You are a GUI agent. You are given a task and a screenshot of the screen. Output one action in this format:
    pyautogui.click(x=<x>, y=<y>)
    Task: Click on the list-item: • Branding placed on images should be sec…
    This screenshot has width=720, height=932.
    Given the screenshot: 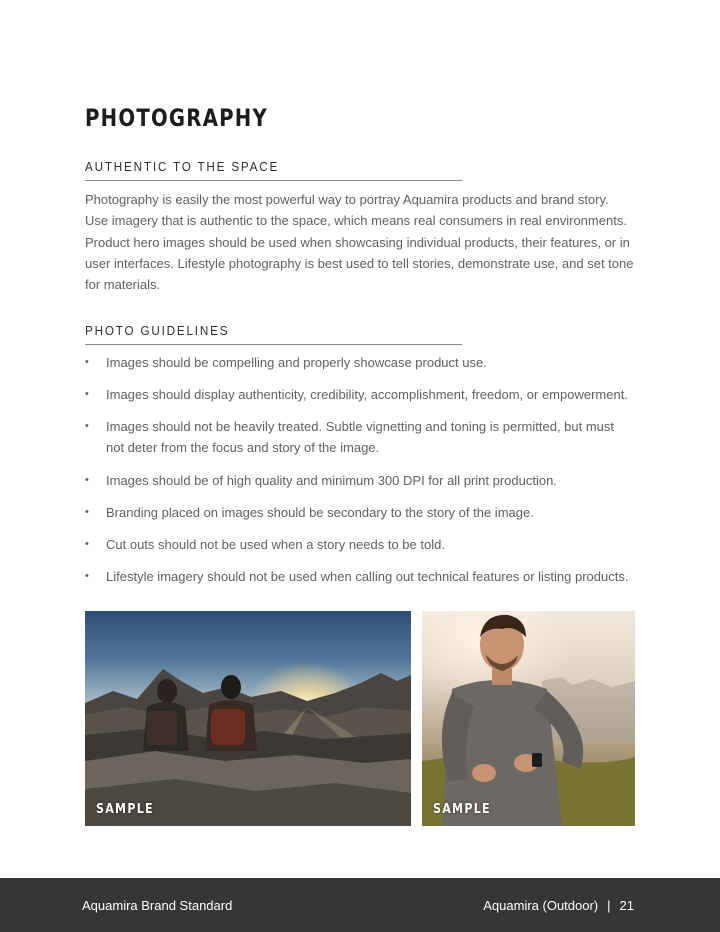 What is the action you would take?
    pyautogui.click(x=360, y=512)
    